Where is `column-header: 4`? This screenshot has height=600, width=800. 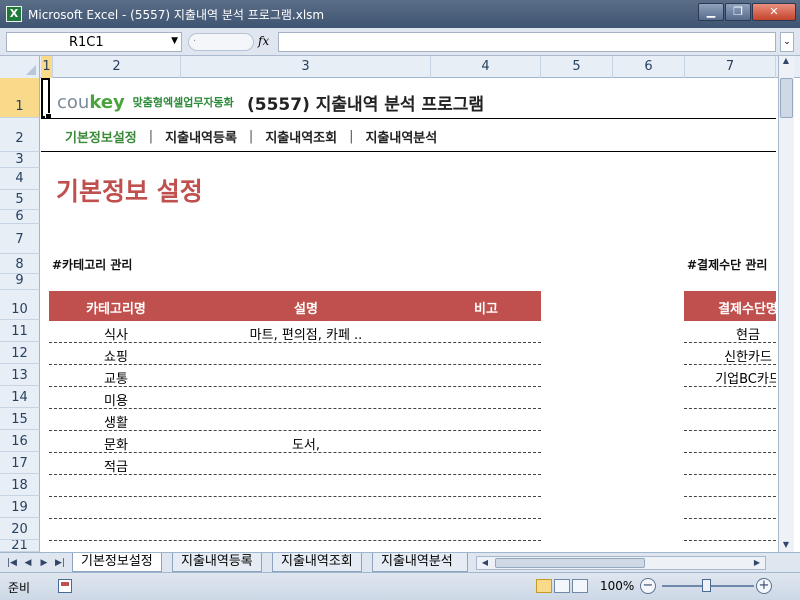
column-header: 4 is located at coordinates (486, 67).